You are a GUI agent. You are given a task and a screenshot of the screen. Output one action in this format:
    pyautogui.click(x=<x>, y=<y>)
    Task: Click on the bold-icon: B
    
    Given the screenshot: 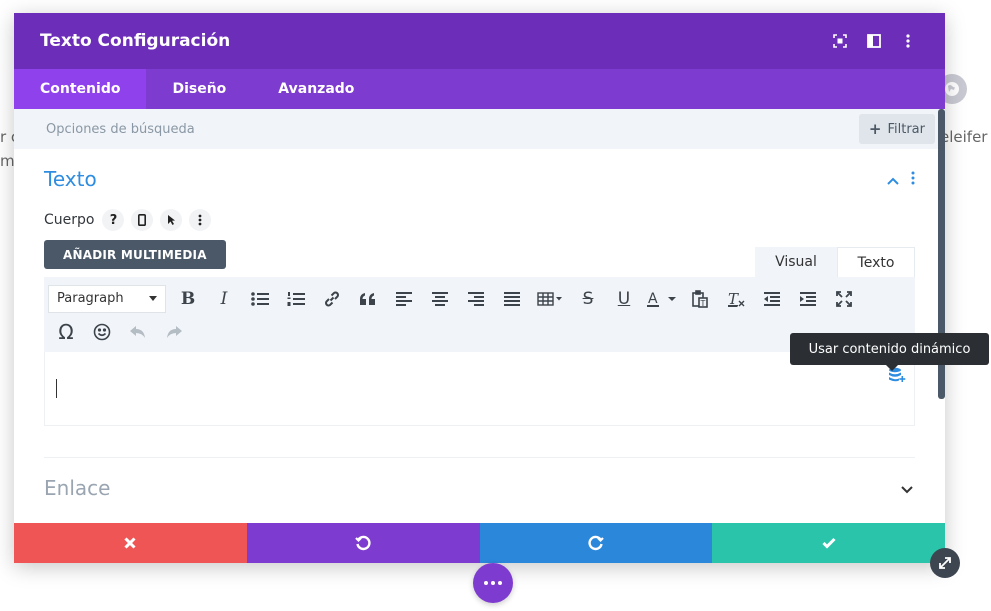 What is the action you would take?
    pyautogui.click(x=188, y=299)
    